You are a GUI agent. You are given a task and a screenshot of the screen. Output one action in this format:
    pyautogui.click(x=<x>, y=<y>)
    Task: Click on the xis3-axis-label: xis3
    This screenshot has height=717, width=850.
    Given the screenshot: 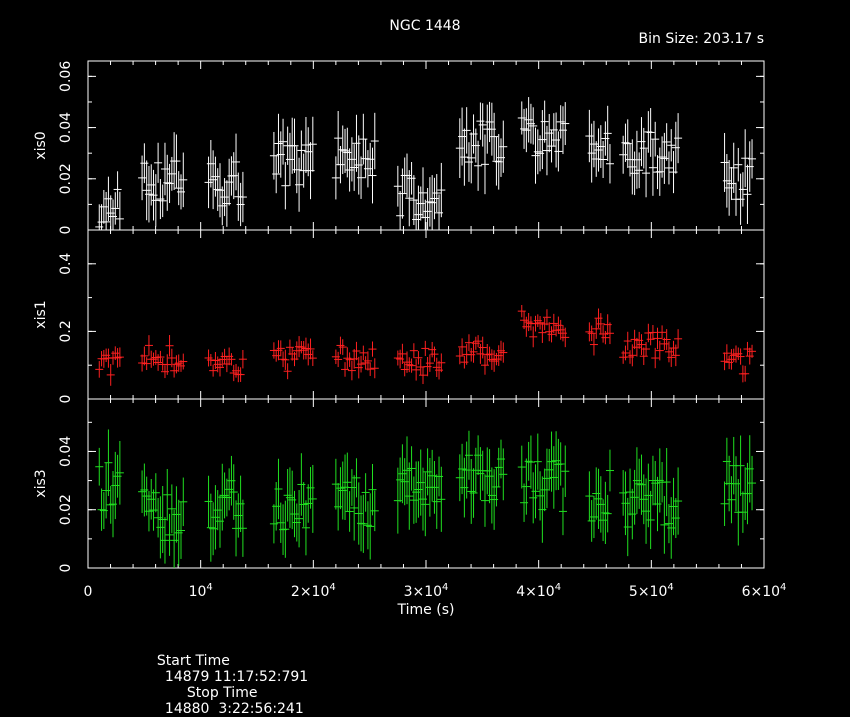 What is the action you would take?
    pyautogui.click(x=41, y=483)
    